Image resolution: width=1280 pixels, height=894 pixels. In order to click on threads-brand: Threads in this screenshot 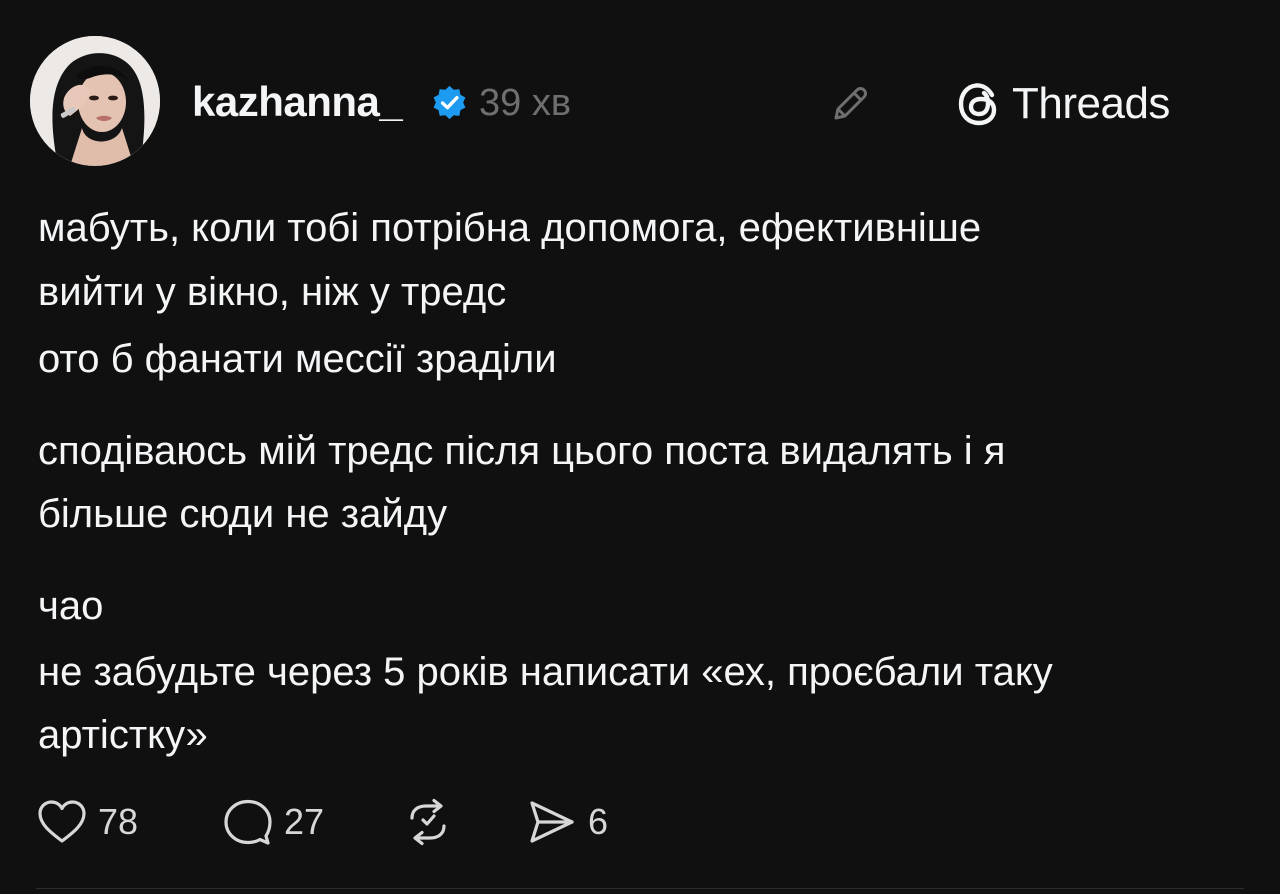, I will do `click(1062, 104)`.